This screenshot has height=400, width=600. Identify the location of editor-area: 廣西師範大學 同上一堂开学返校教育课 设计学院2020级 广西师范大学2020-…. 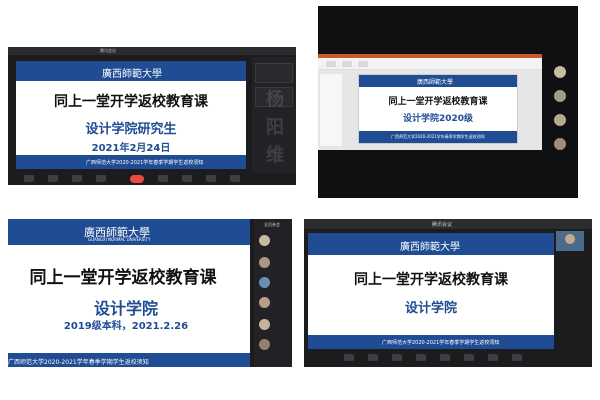
(430, 110).